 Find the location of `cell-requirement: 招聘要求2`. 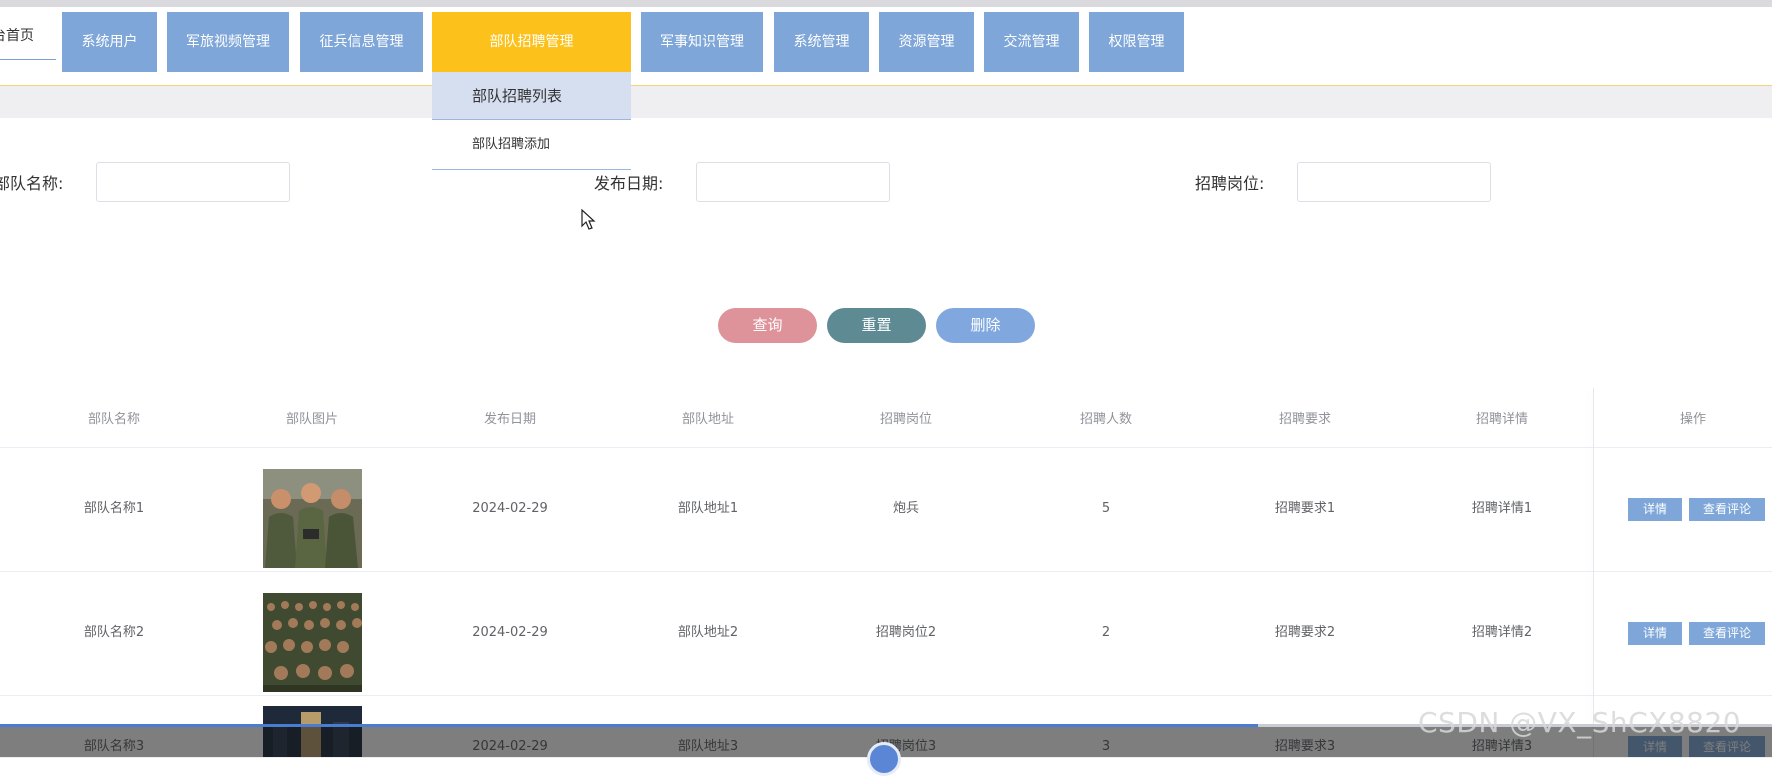

cell-requirement: 招聘要求2 is located at coordinates (1305, 632).